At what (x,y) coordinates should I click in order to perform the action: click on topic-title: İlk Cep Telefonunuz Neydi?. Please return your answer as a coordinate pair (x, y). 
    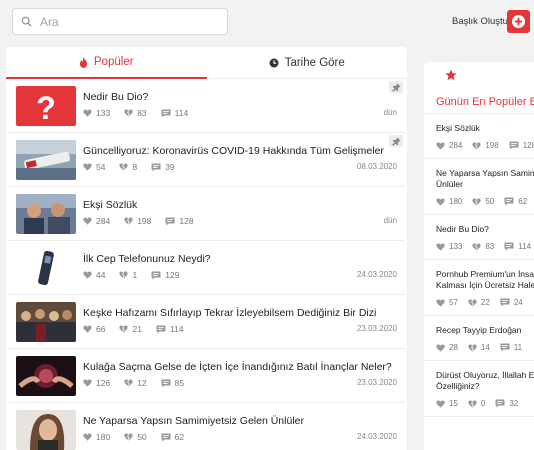
    Looking at the image, I should click on (147, 259).